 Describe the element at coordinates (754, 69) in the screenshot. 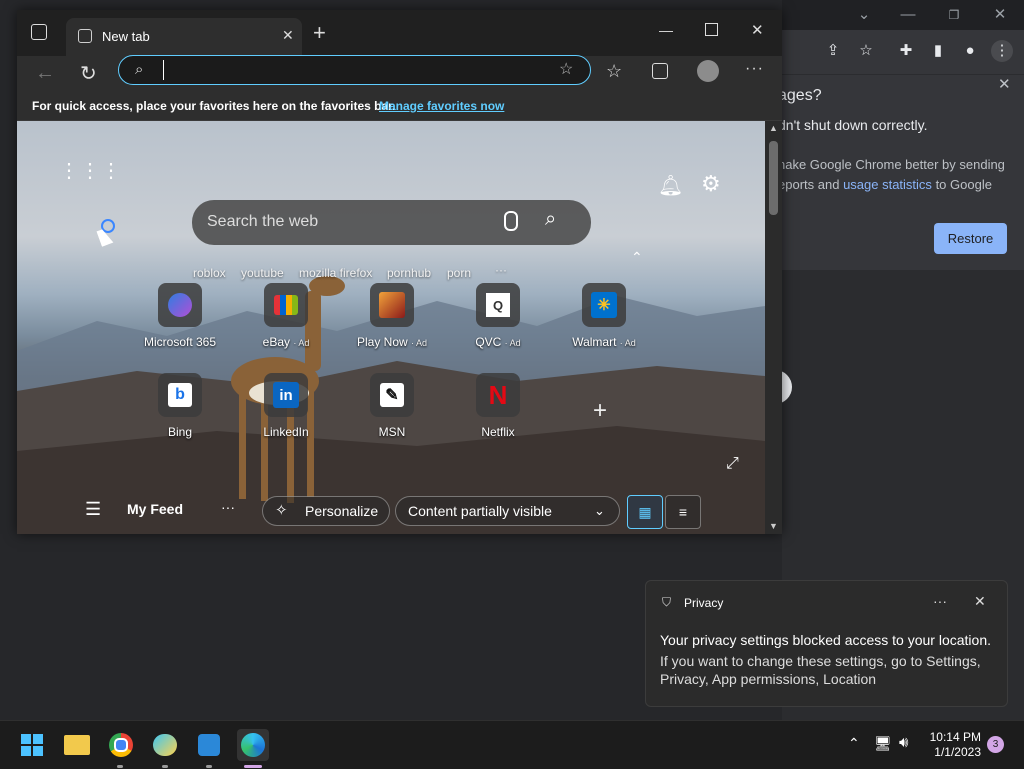

I see `settings-more-icon: ···` at that location.